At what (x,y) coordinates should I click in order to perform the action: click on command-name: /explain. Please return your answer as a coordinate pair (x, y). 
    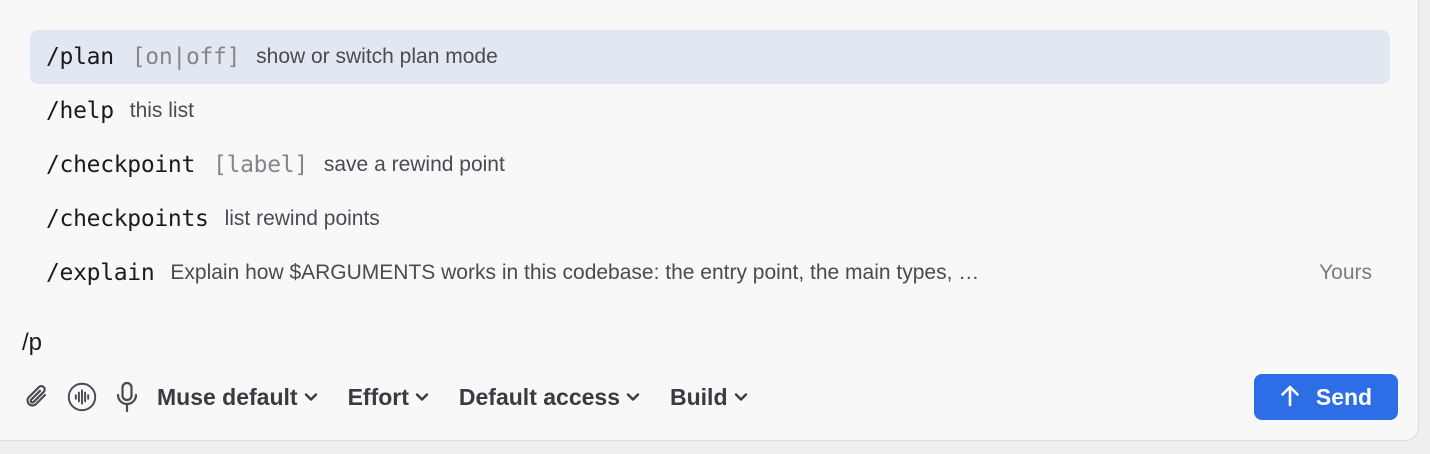
    Looking at the image, I should click on (100, 273).